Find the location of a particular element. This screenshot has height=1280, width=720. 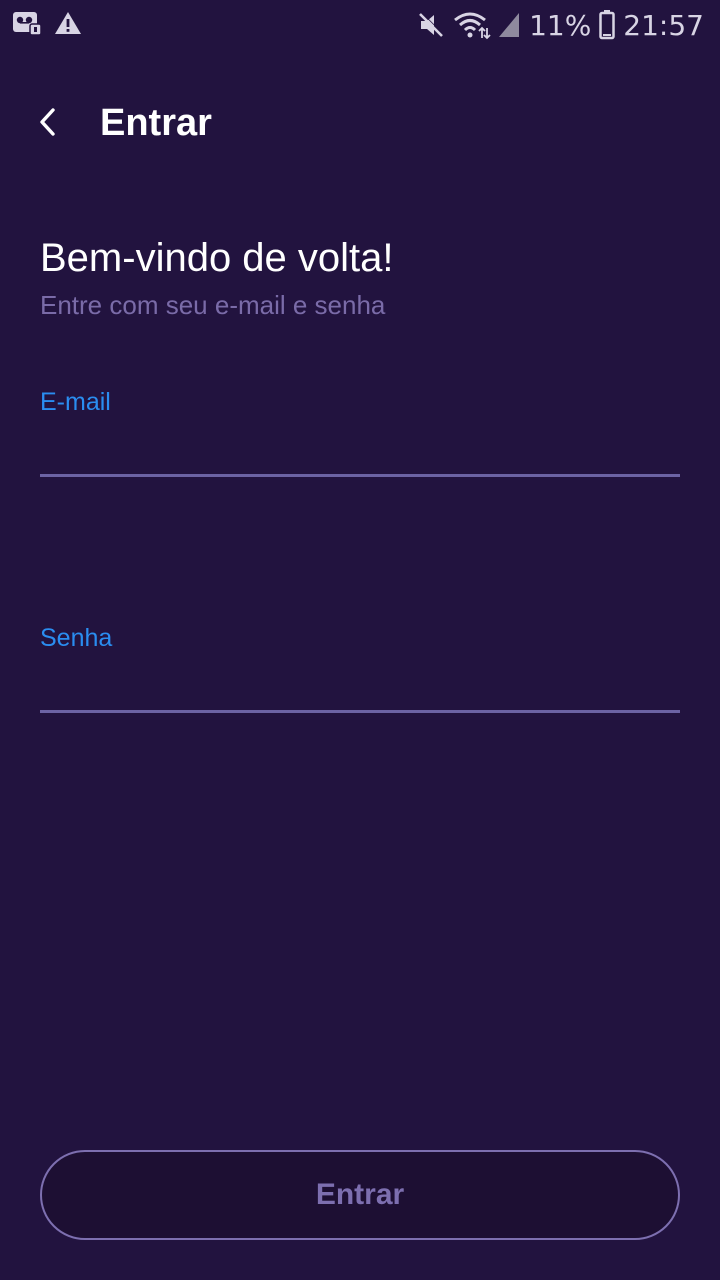

status-right-group: 11% 21:57 is located at coordinates (560, 25).